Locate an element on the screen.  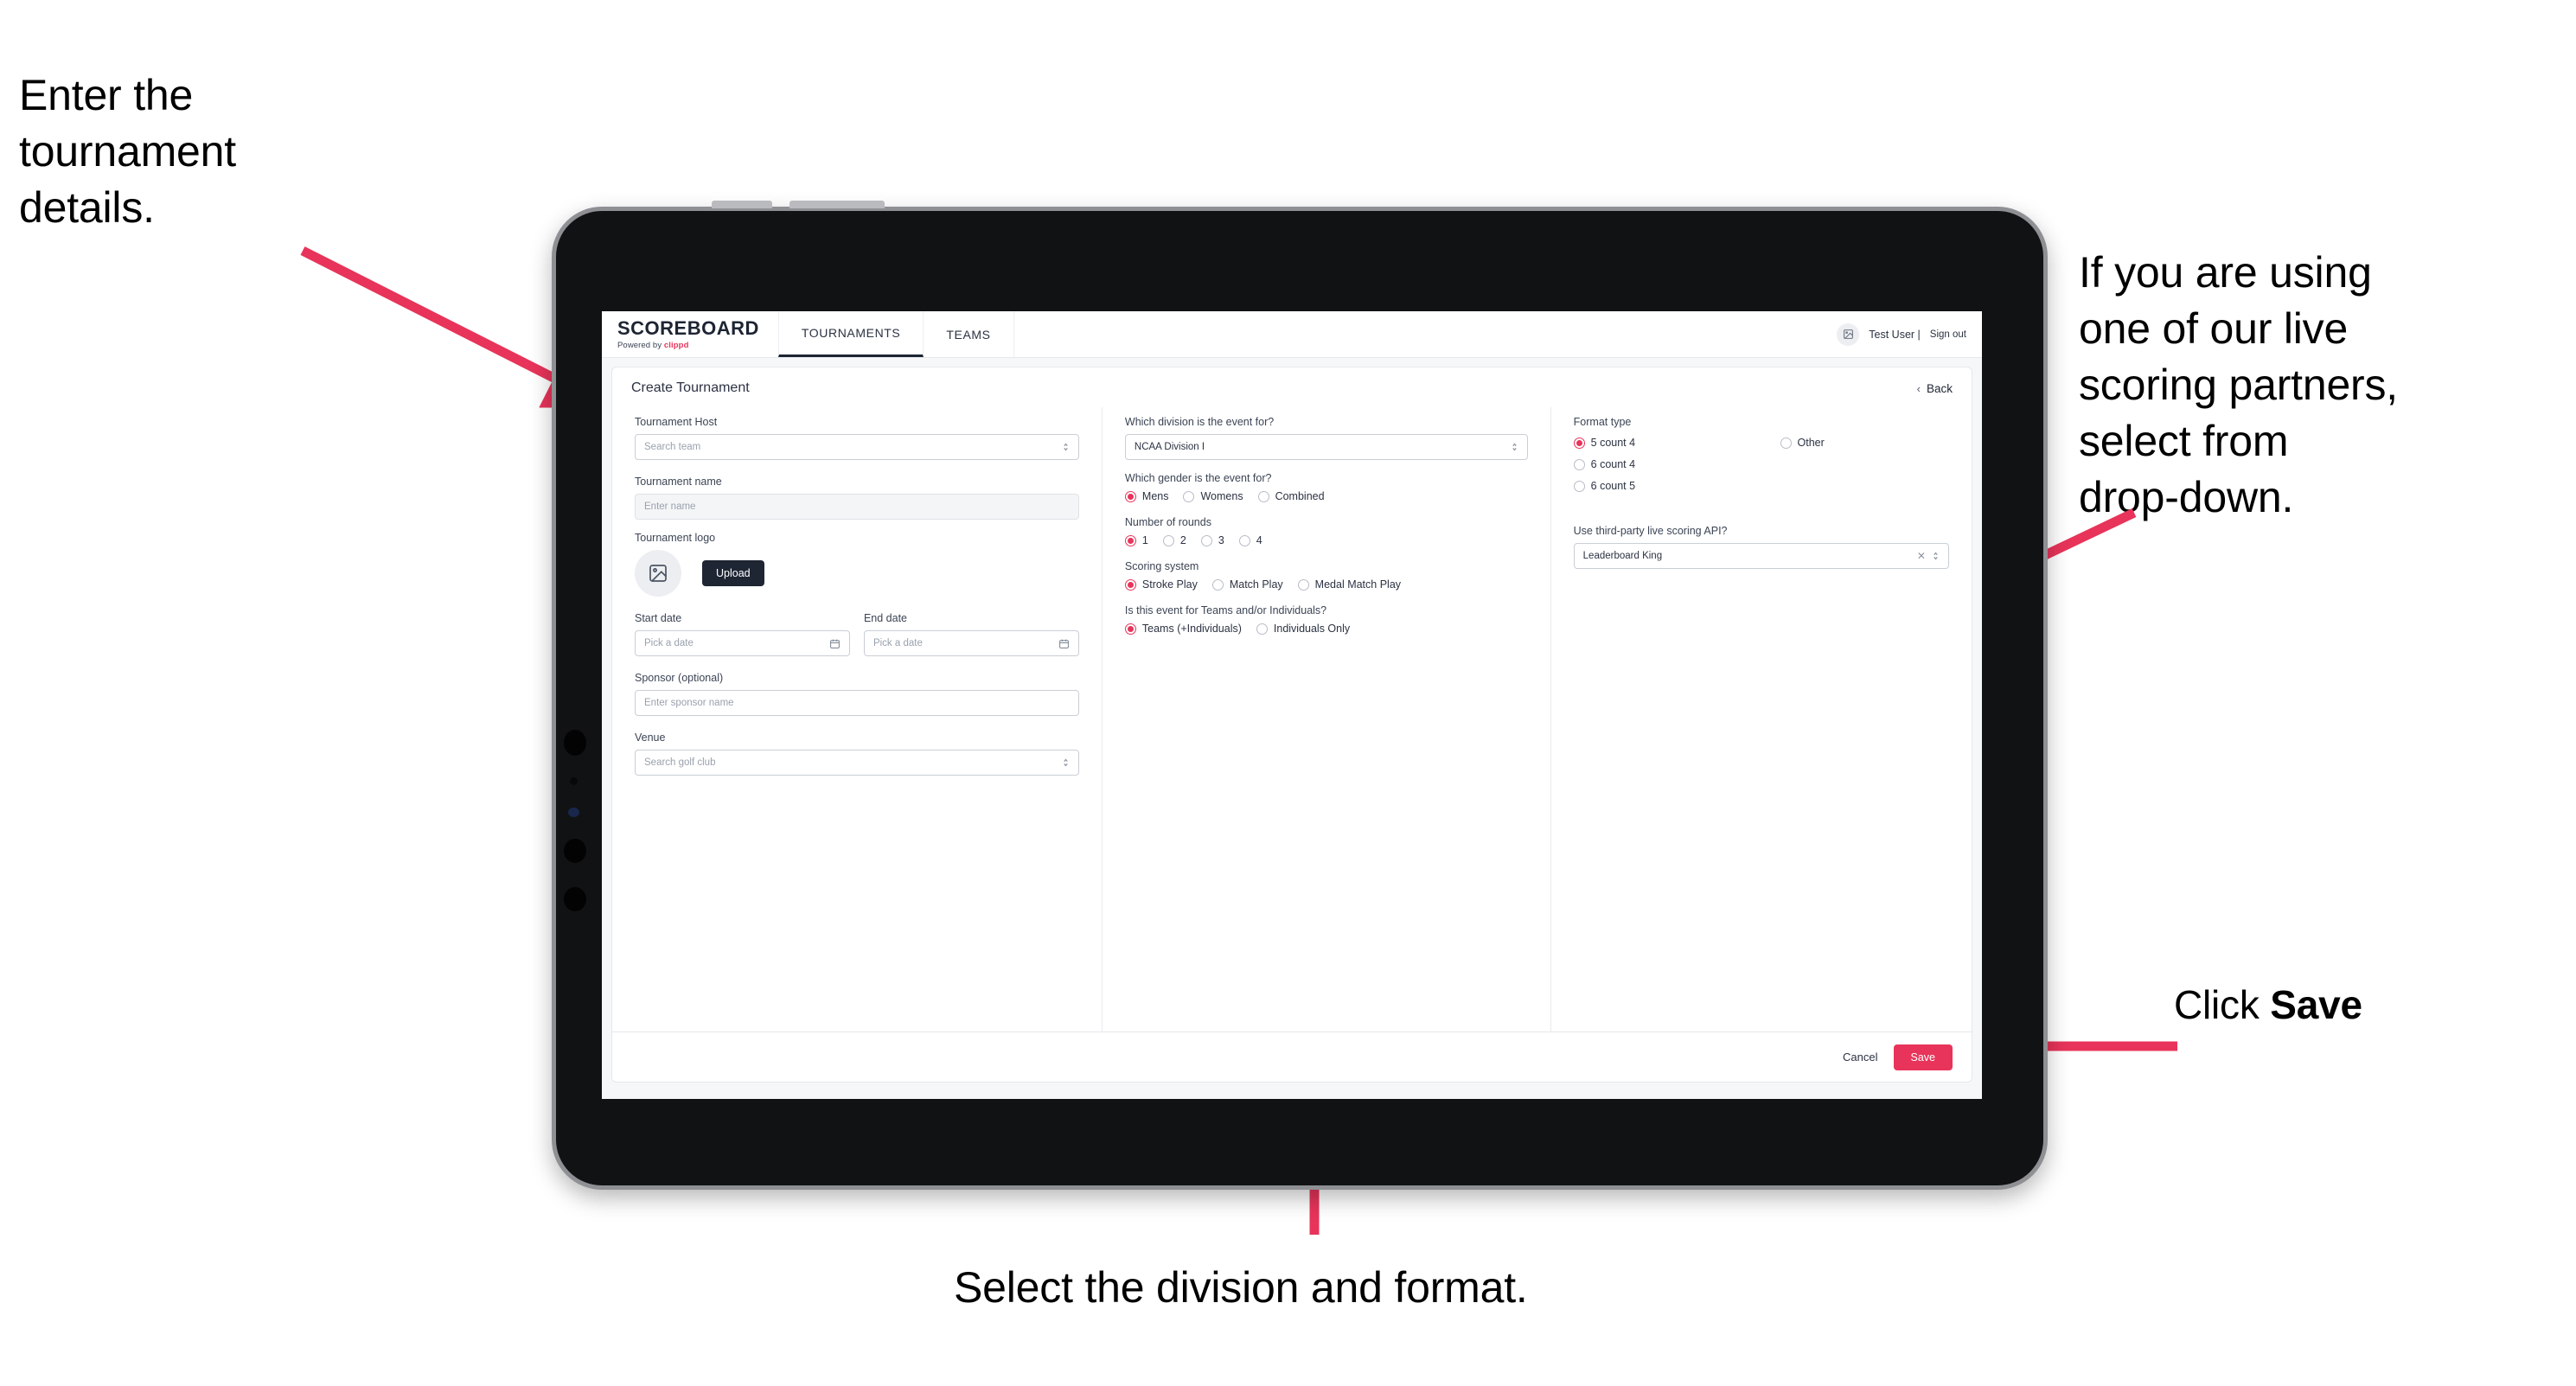
live-scoring-api-label: Use third-party live scoring API? is located at coordinates (1650, 531).